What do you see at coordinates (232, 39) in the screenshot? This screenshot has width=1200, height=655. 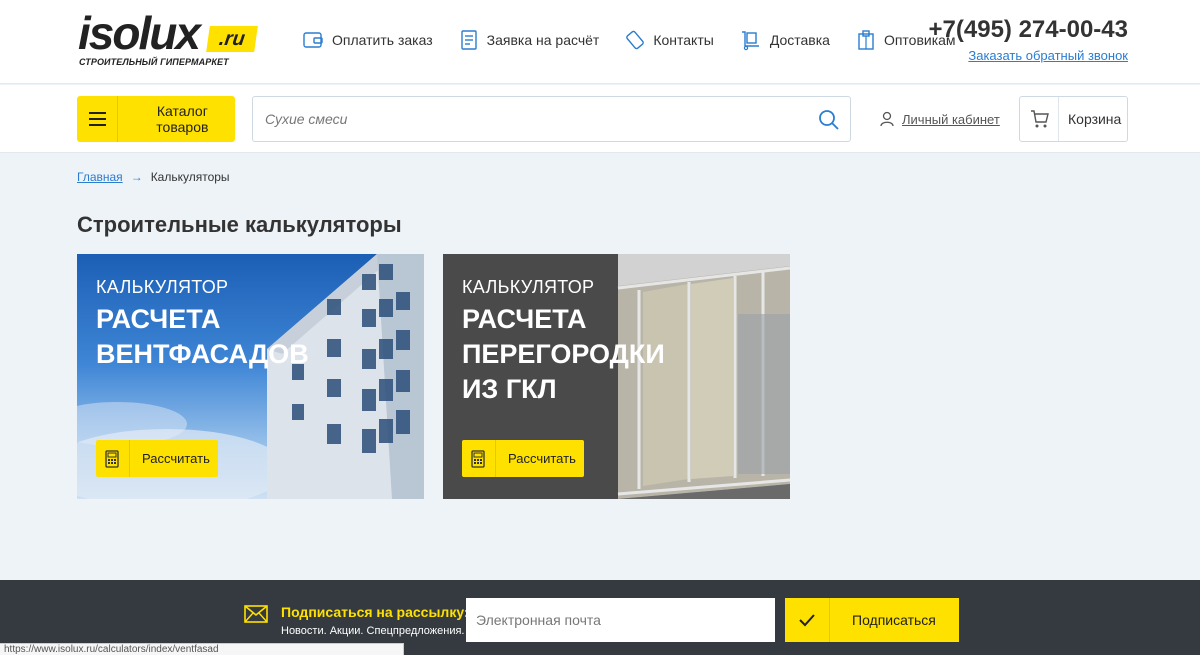 I see `logo-domain: .ru` at bounding box center [232, 39].